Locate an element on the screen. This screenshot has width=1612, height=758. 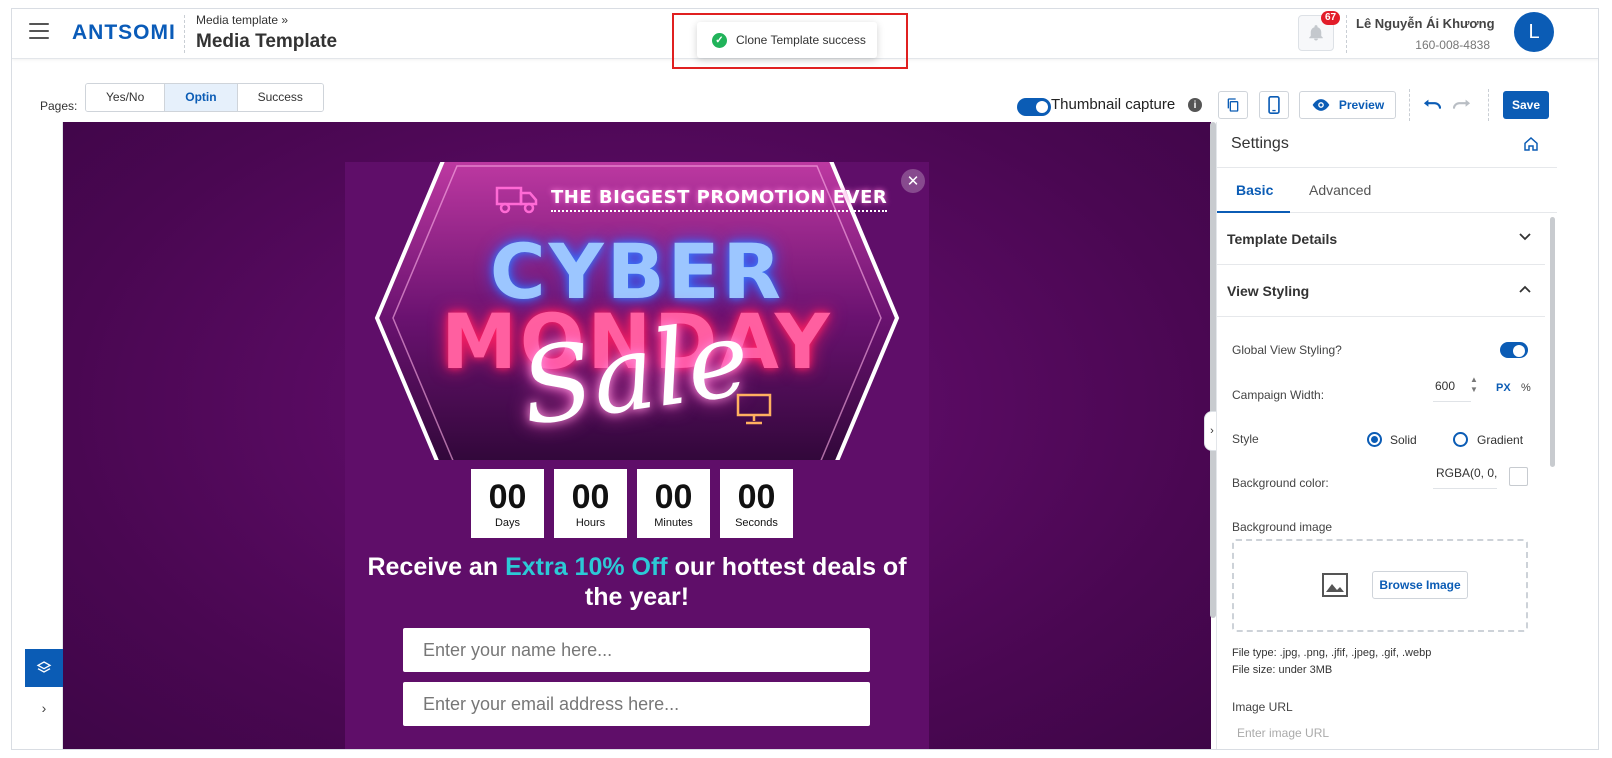
countdown-label: Minutes is located at coordinates (673, 522).